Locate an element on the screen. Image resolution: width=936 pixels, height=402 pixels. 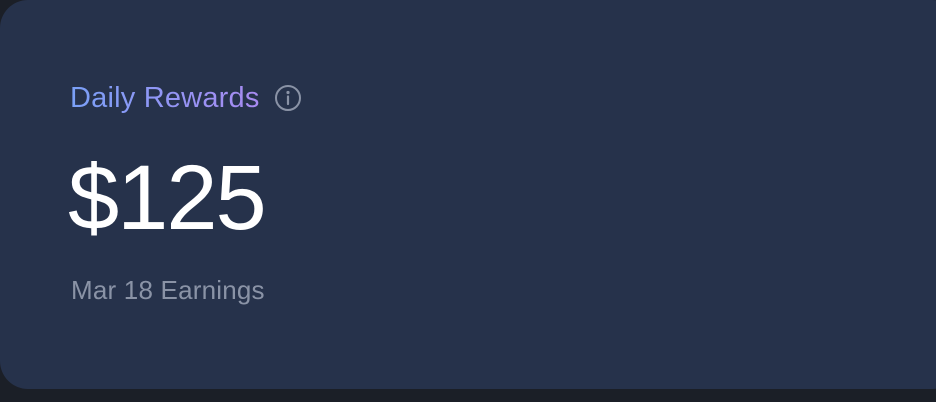
card-title: Daily Rewards is located at coordinates (165, 98).